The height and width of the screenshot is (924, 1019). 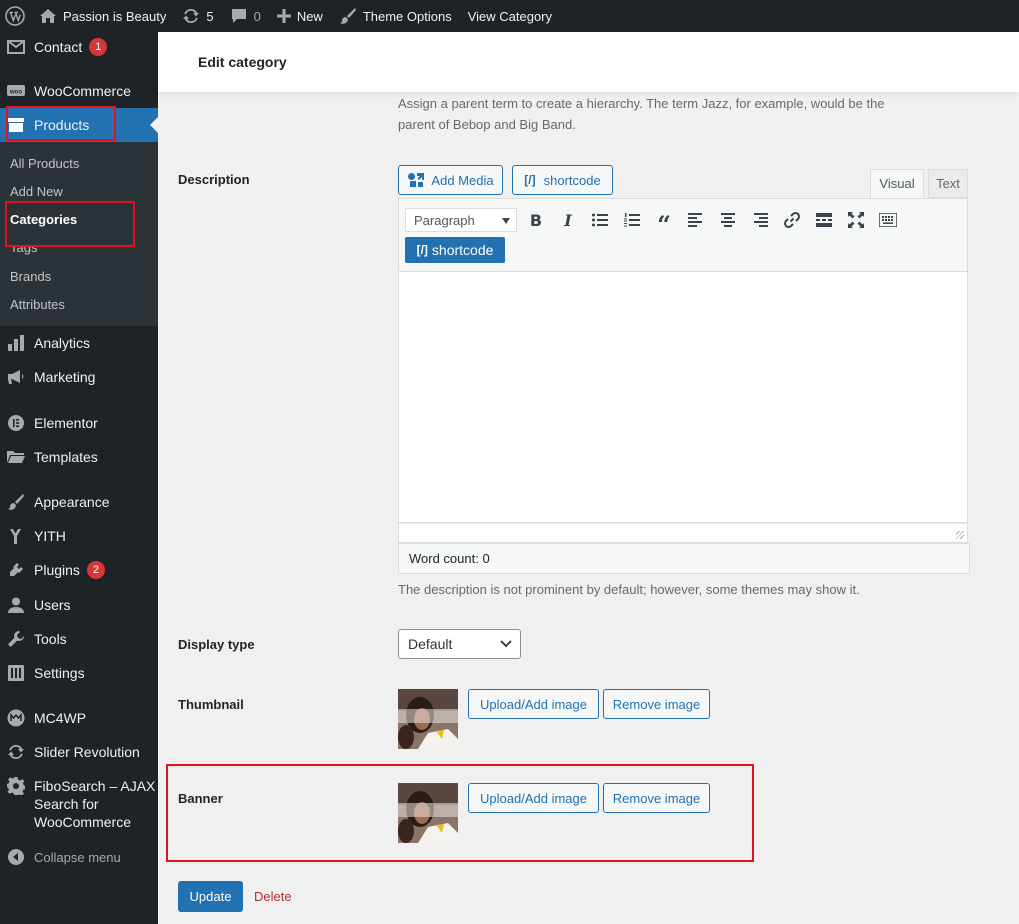 What do you see at coordinates (79, 536) in the screenshot?
I see `menu-item-yith: YITH` at bounding box center [79, 536].